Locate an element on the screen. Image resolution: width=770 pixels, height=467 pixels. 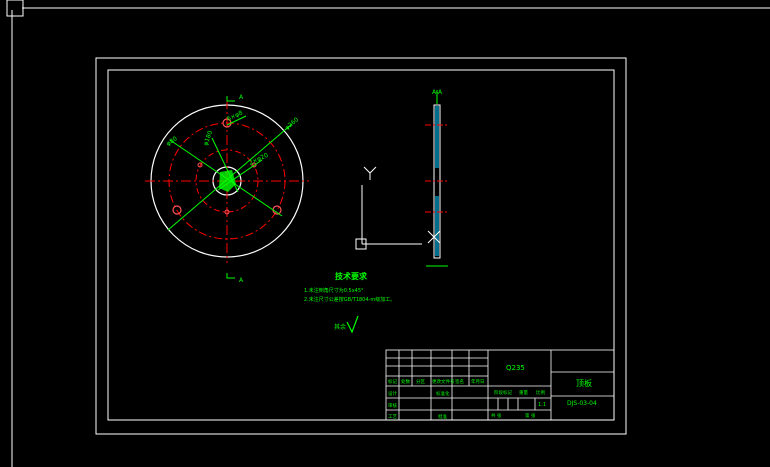
plate-section-hatch-lower is located at coordinates (437, 226).